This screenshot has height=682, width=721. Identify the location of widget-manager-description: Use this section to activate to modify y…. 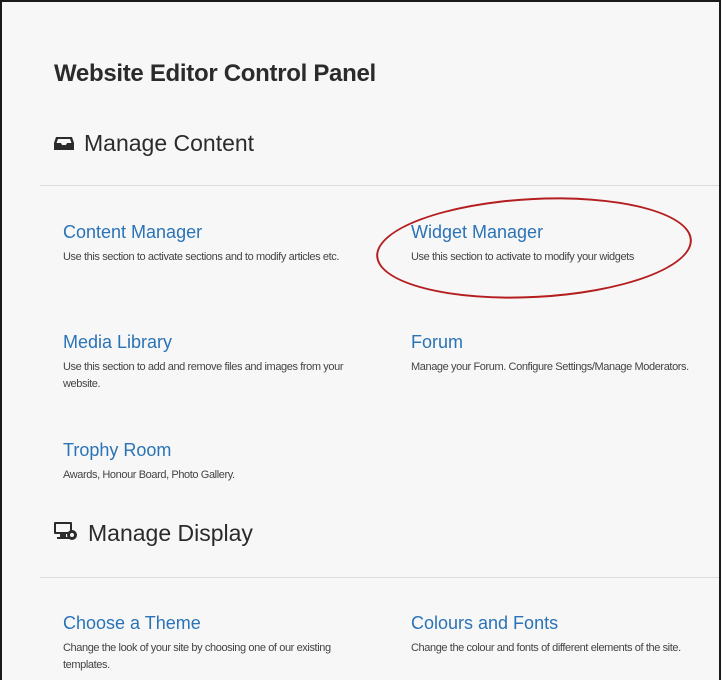
(522, 257).